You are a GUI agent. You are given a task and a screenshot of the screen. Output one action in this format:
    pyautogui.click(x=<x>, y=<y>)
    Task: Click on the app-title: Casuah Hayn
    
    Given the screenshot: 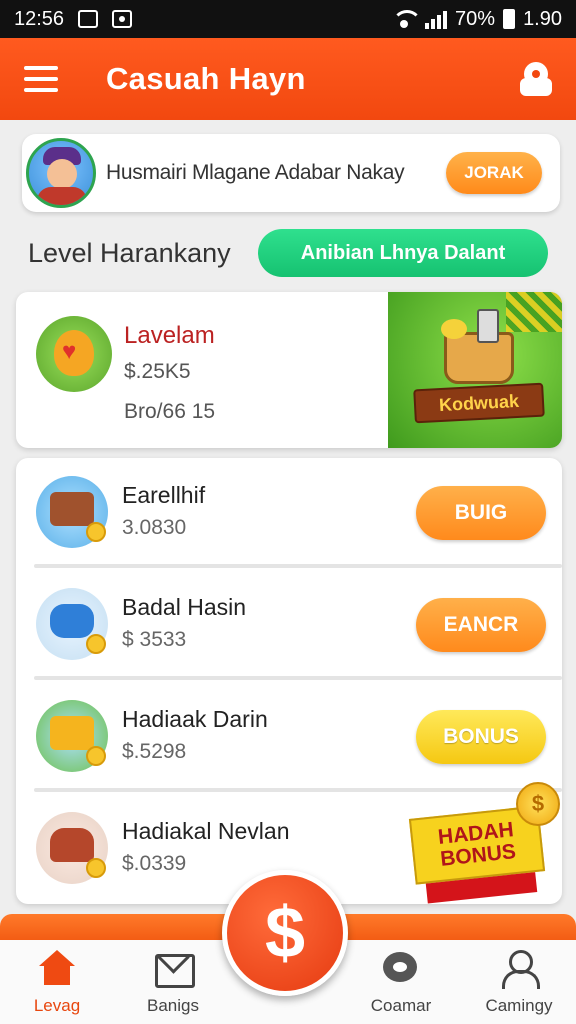 What is the action you would take?
    pyautogui.click(x=206, y=78)
    